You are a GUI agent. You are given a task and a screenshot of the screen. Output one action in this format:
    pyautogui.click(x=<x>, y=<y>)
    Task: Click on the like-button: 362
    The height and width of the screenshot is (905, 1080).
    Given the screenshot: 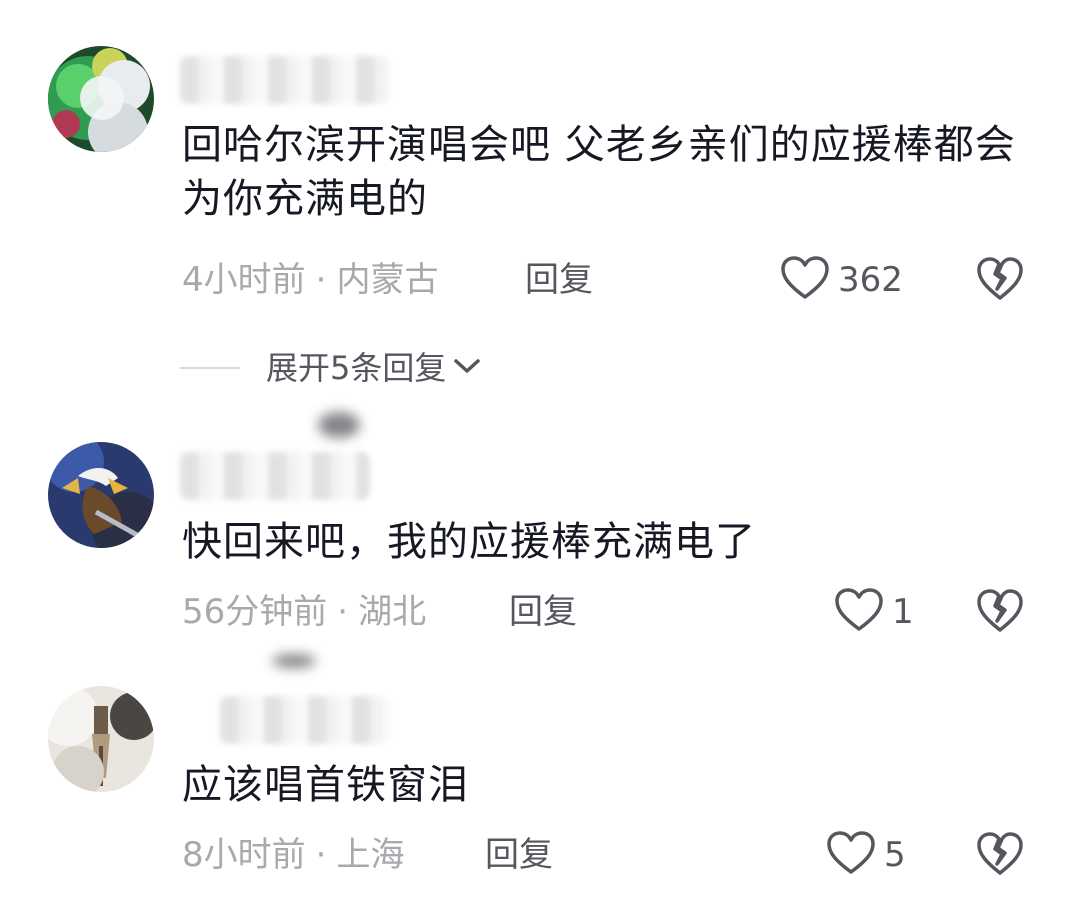 What is the action you would take?
    pyautogui.click(x=841, y=280)
    